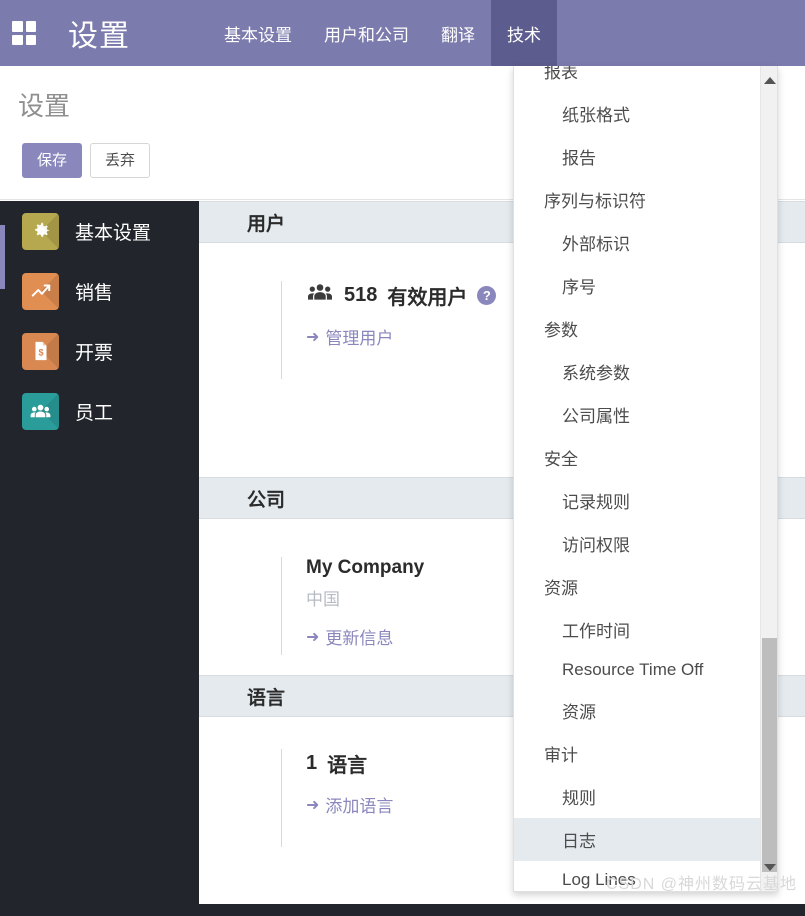 Image resolution: width=805 pixels, height=916 pixels. Describe the element at coordinates (44, 106) in the screenshot. I see `page-title: 设置` at that location.